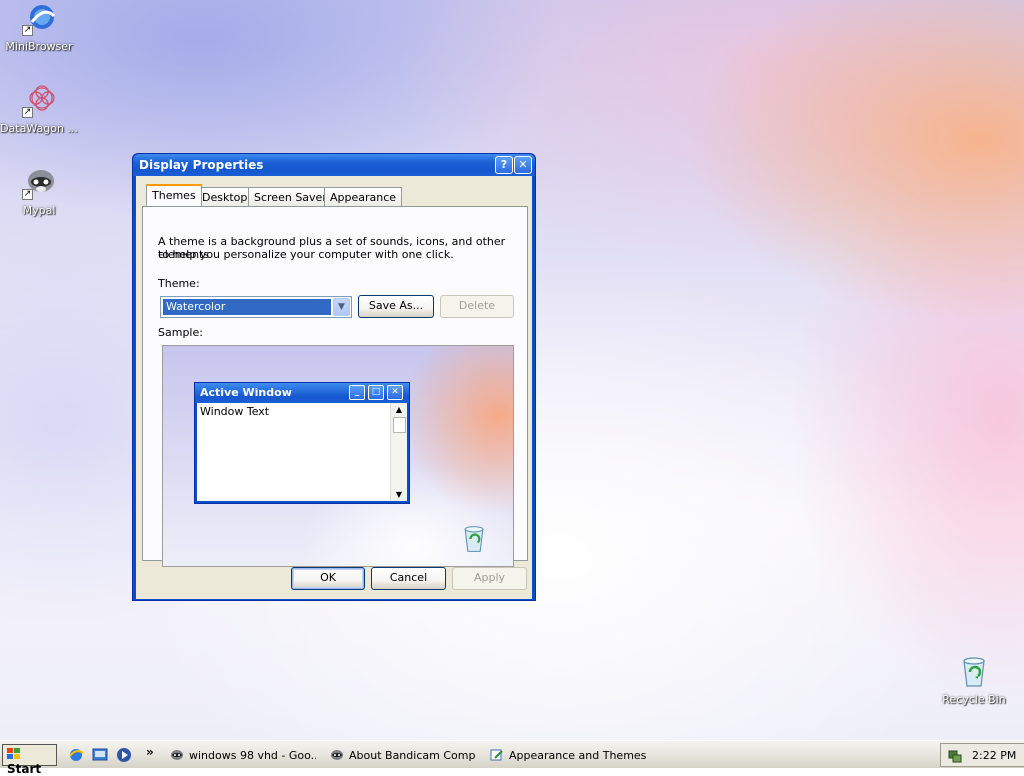  Describe the element at coordinates (124, 755) in the screenshot. I see `media-player-icon` at that location.